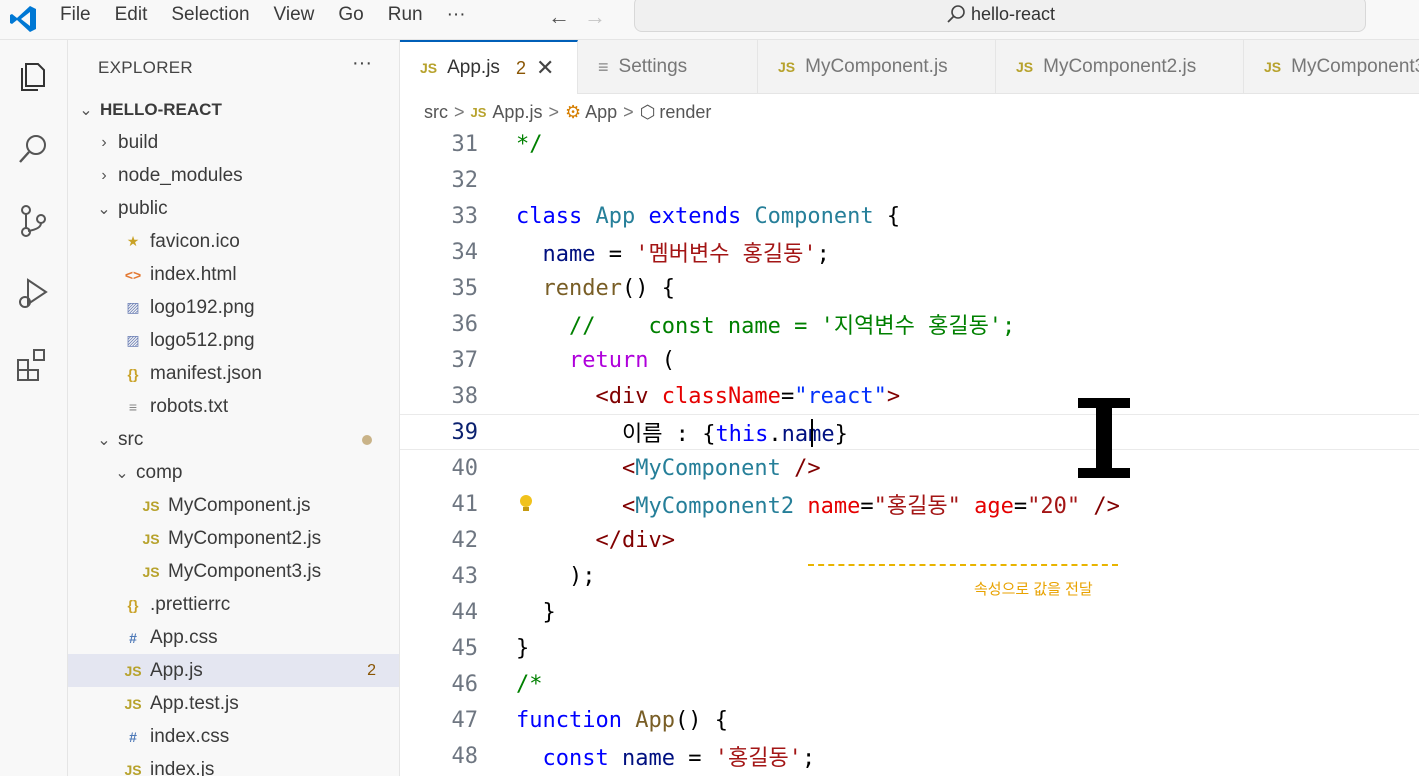 The height and width of the screenshot is (776, 1419). What do you see at coordinates (545, 68) in the screenshot?
I see `close-tab-icon: ✕` at bounding box center [545, 68].